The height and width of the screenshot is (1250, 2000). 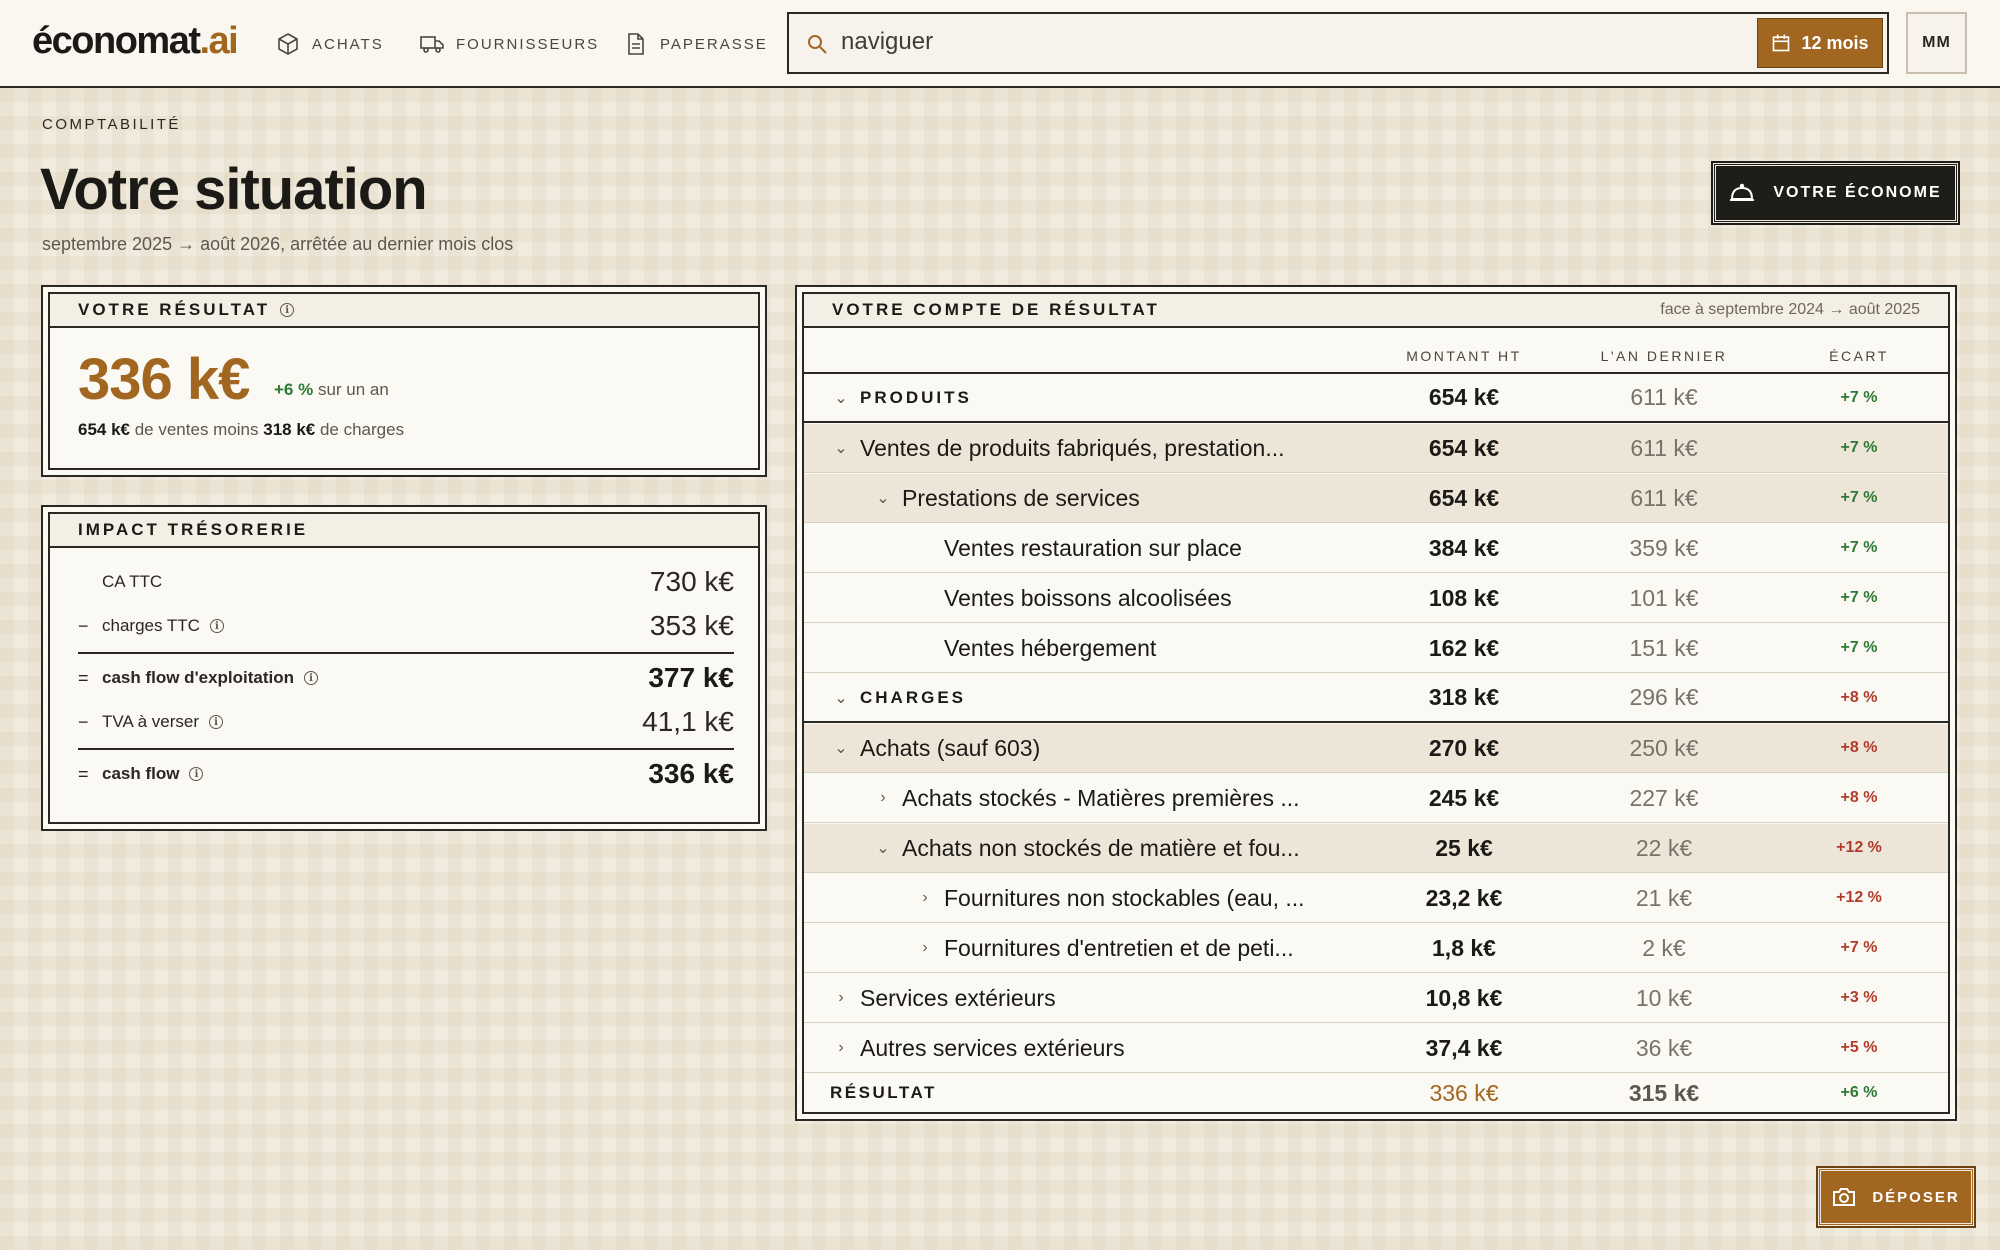 What do you see at coordinates (1464, 356) in the screenshot?
I see `column-header-amount: MONTANT HT` at bounding box center [1464, 356].